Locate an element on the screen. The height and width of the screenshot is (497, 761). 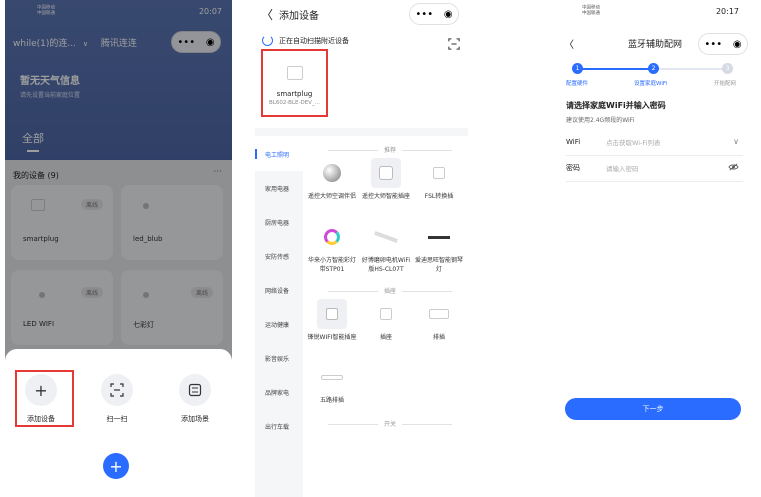
scanning-text: 正在自动扫描附近设备 is located at coordinates (314, 41).